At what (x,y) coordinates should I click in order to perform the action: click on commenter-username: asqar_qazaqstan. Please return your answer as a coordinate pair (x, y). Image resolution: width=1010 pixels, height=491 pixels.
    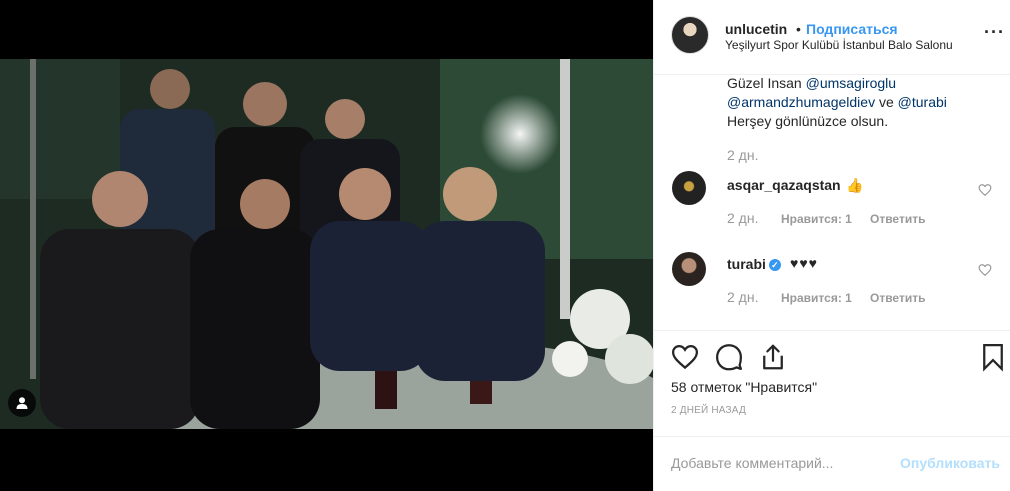
    Looking at the image, I should click on (784, 185).